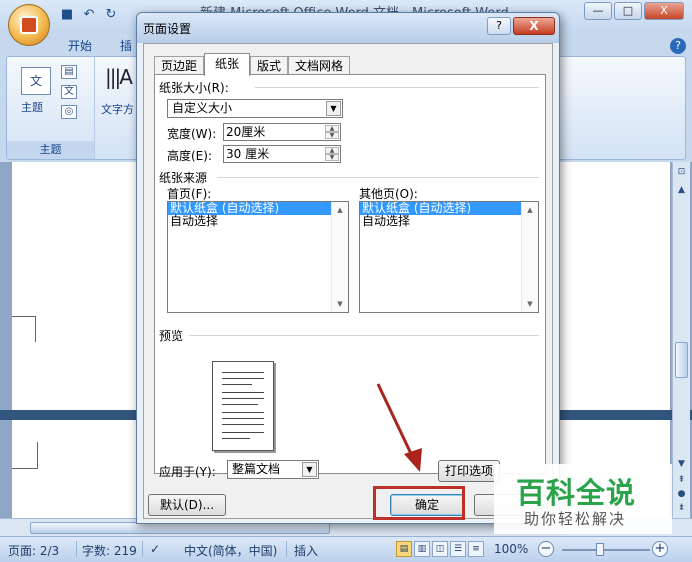 The image size is (692, 562). Describe the element at coordinates (469, 471) in the screenshot. I see `print-options-button: 打印选项` at that location.